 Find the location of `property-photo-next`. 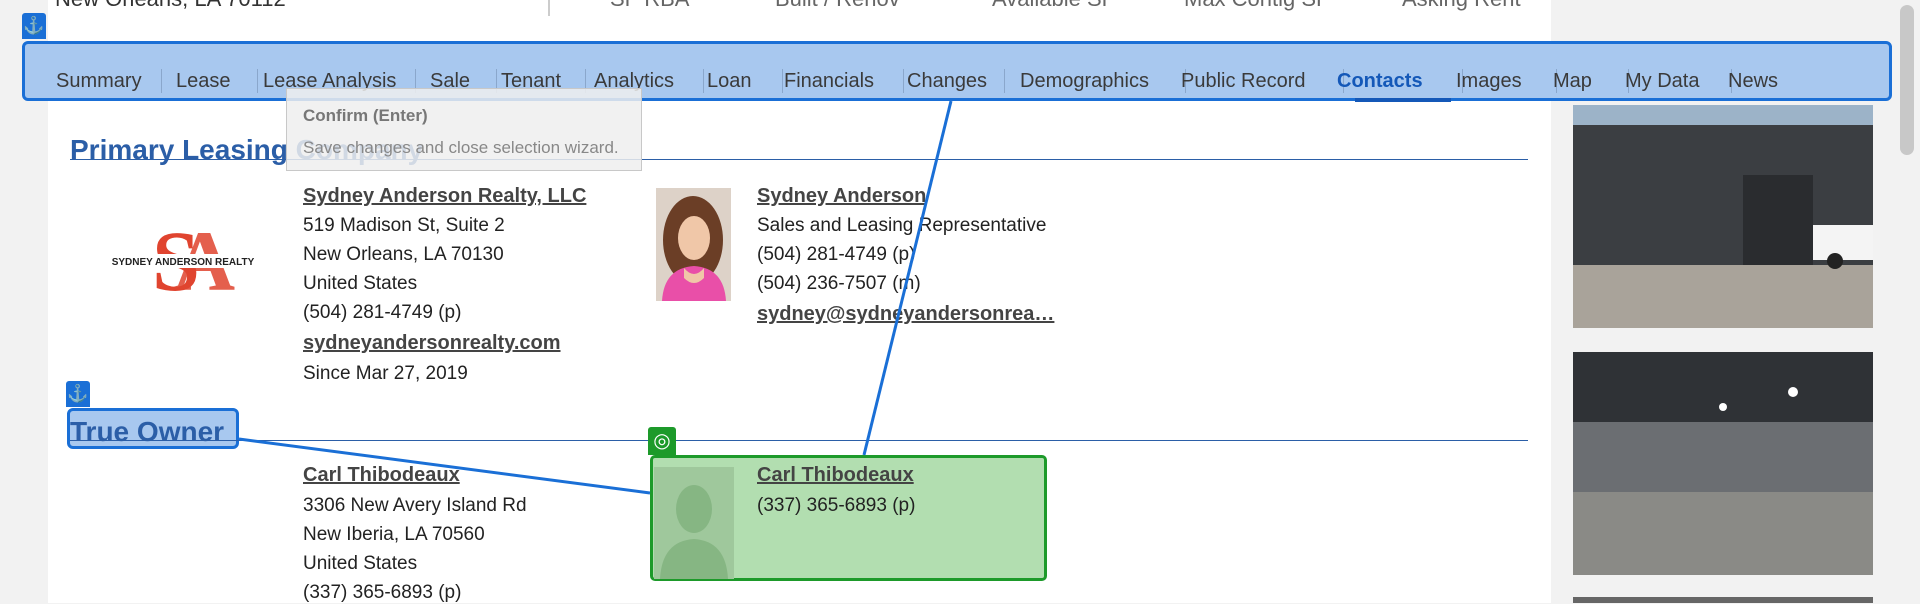

property-photo-next is located at coordinates (1723, 600).